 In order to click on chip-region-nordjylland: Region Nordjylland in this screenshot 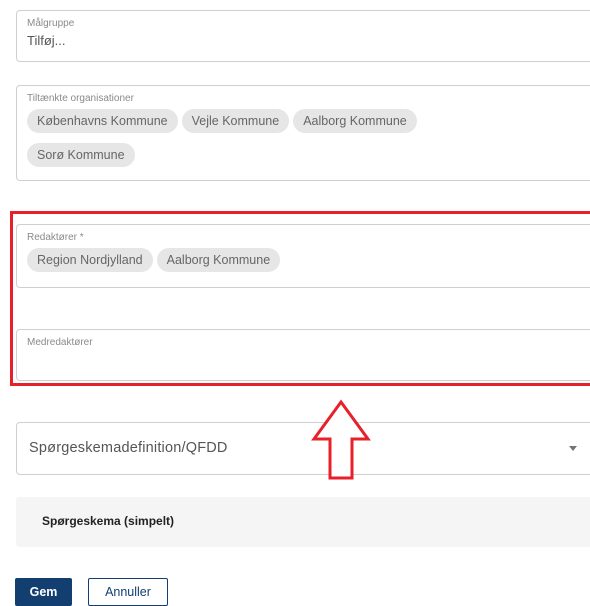, I will do `click(90, 260)`.